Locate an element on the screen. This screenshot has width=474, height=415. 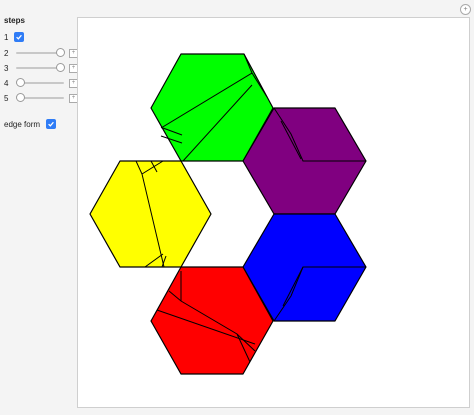
yellow-hexagon is located at coordinates (150, 214).